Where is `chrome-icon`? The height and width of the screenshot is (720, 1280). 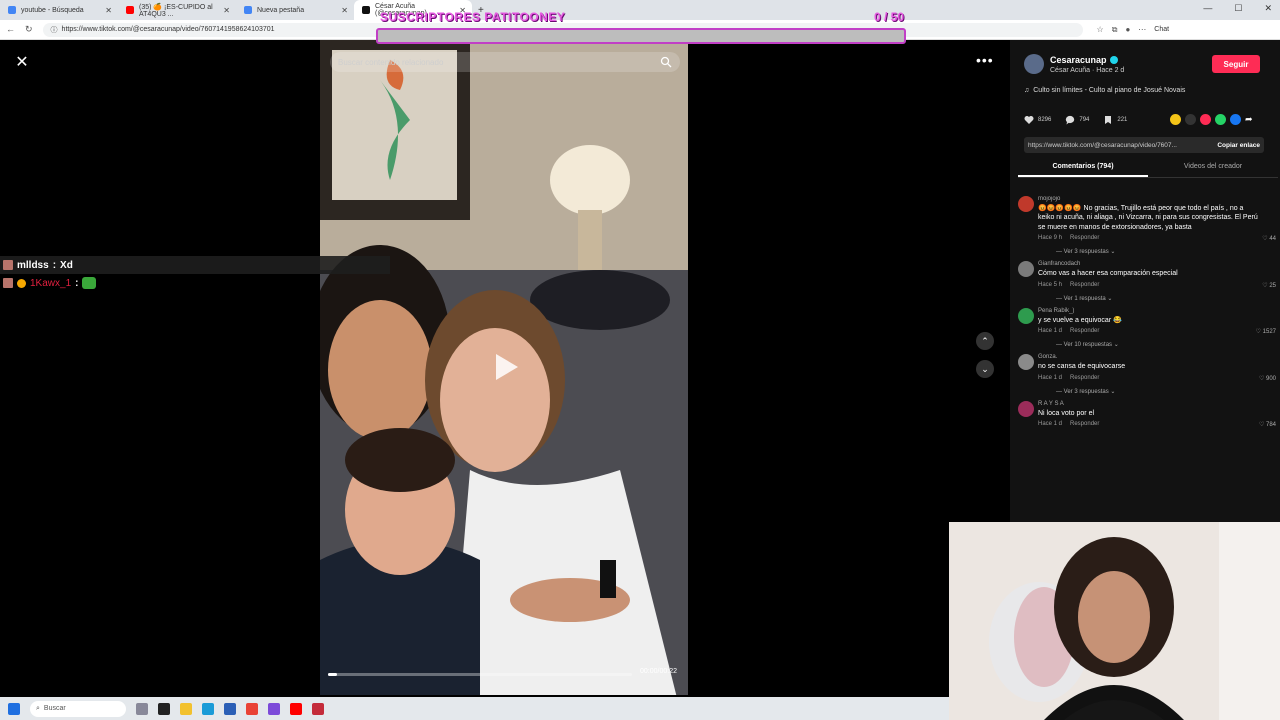 chrome-icon is located at coordinates (252, 708).